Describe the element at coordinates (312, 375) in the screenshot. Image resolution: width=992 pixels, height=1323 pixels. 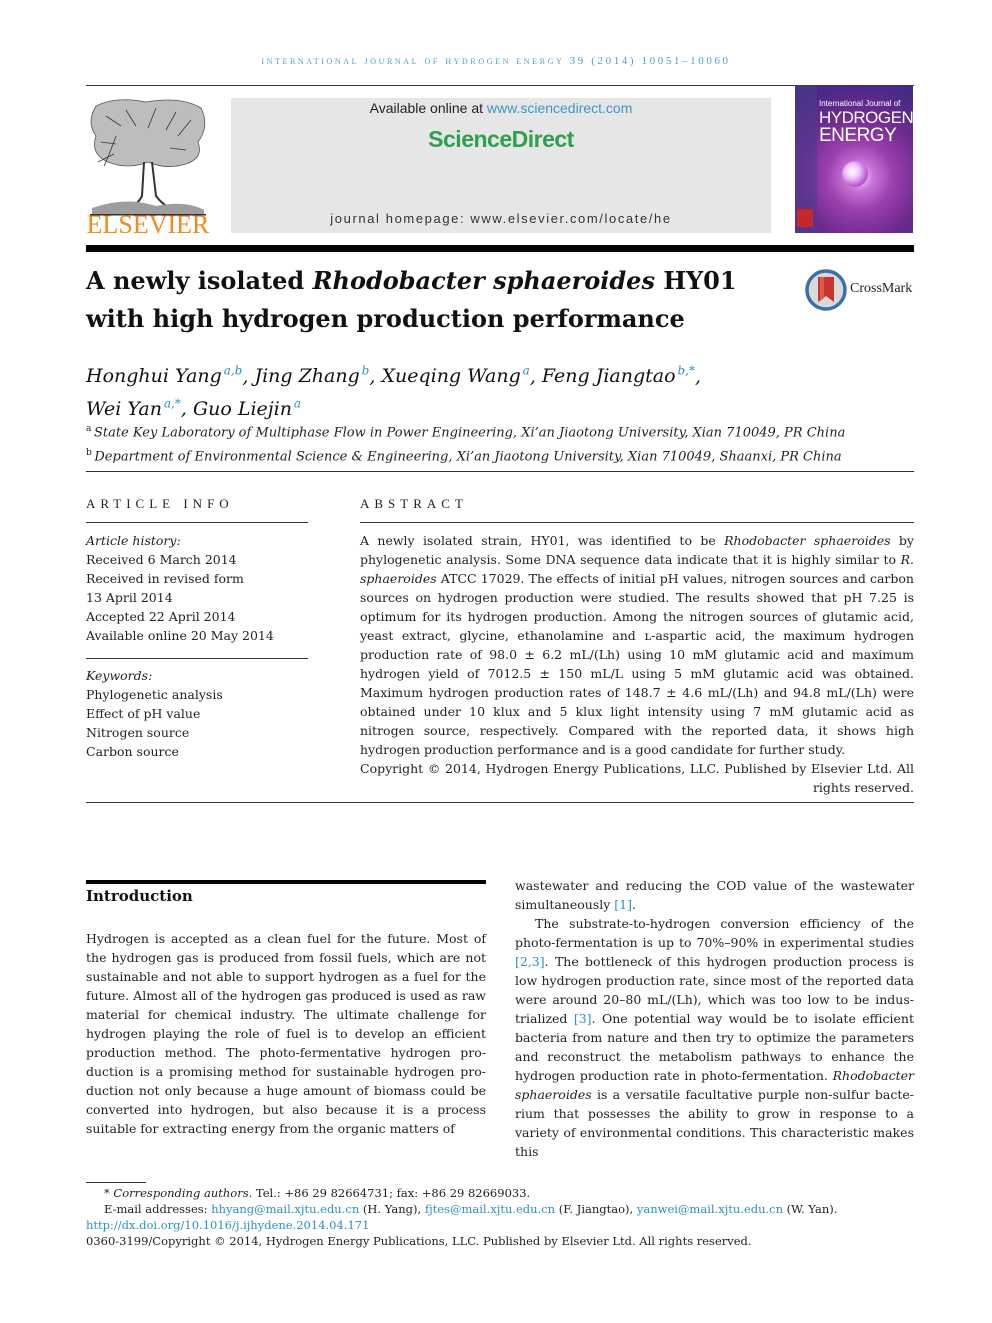
I see `author: Jing Zhang b` at that location.